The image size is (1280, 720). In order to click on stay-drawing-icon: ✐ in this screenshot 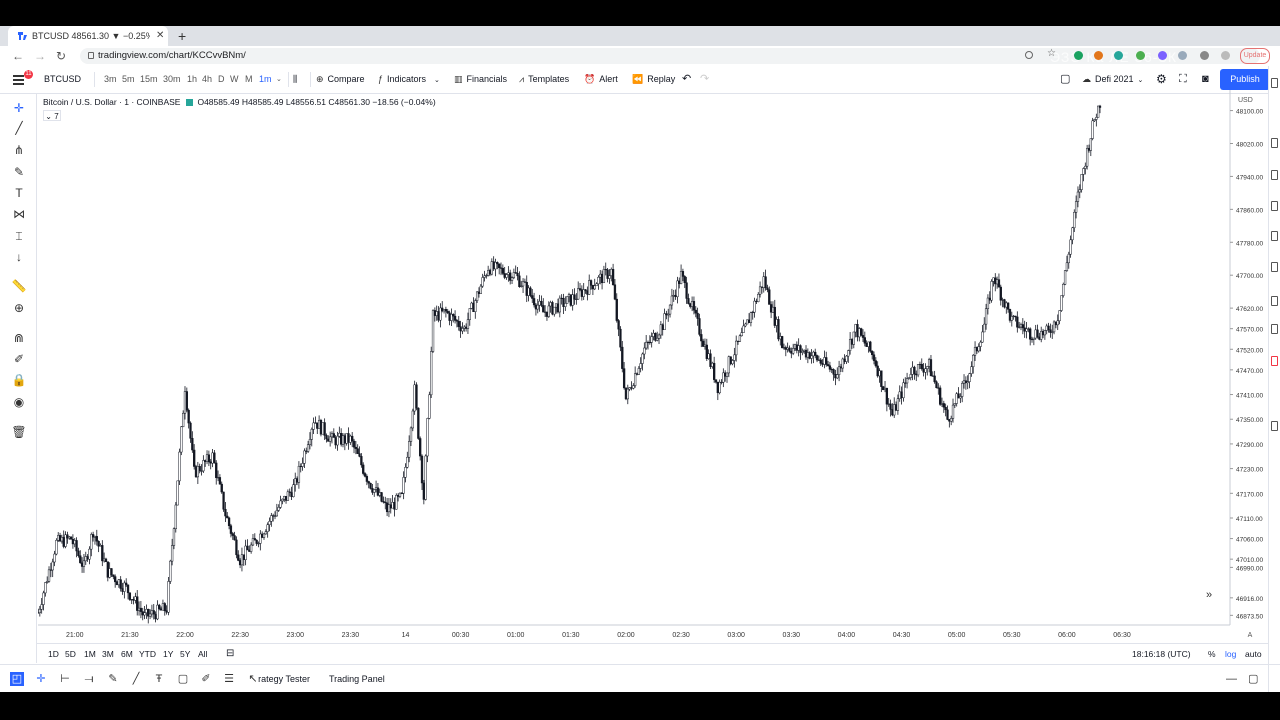, I will do `click(19, 359)`.